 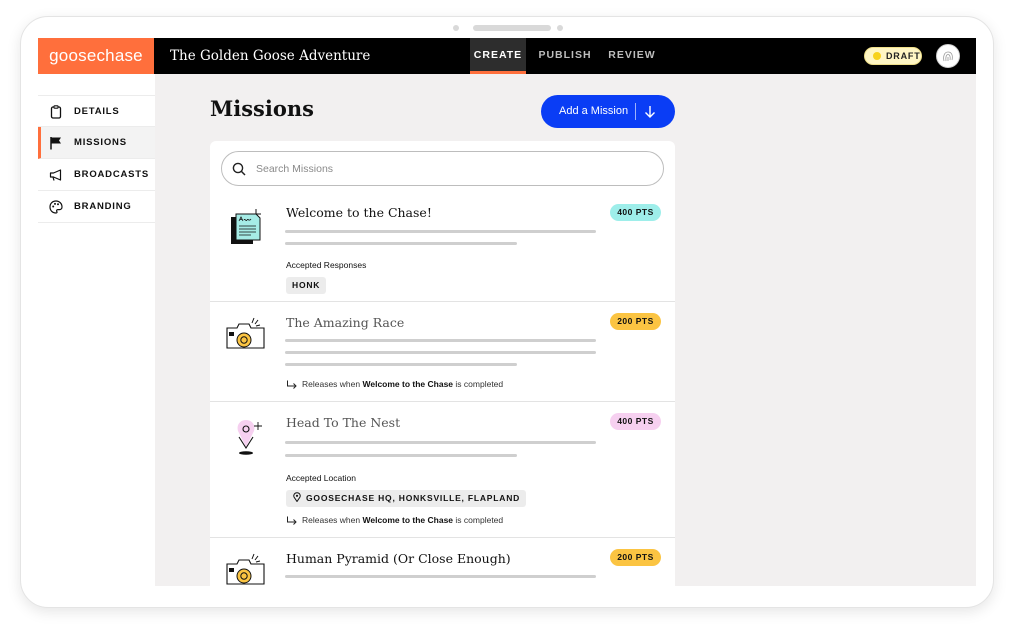 I want to click on megaphone-icon, so click(x=55, y=175).